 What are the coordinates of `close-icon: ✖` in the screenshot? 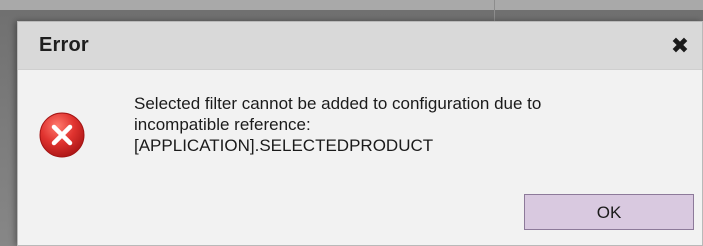 It's located at (680, 46).